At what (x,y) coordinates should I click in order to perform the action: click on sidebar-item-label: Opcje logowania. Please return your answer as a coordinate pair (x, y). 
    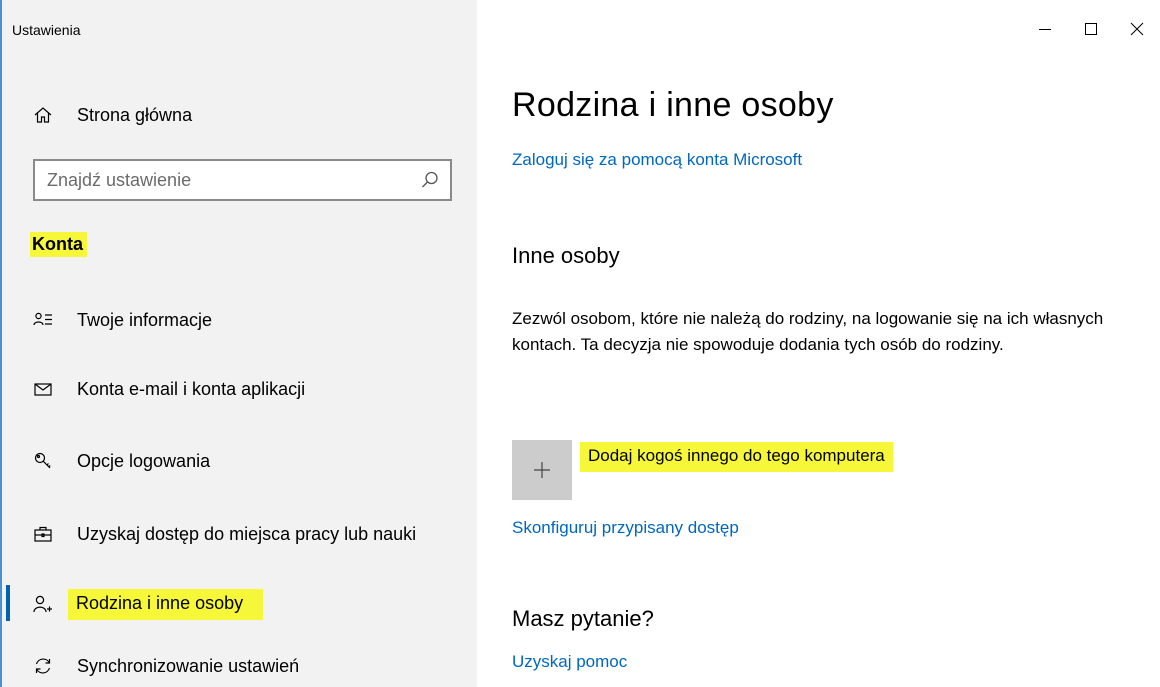
    Looking at the image, I should click on (144, 460).